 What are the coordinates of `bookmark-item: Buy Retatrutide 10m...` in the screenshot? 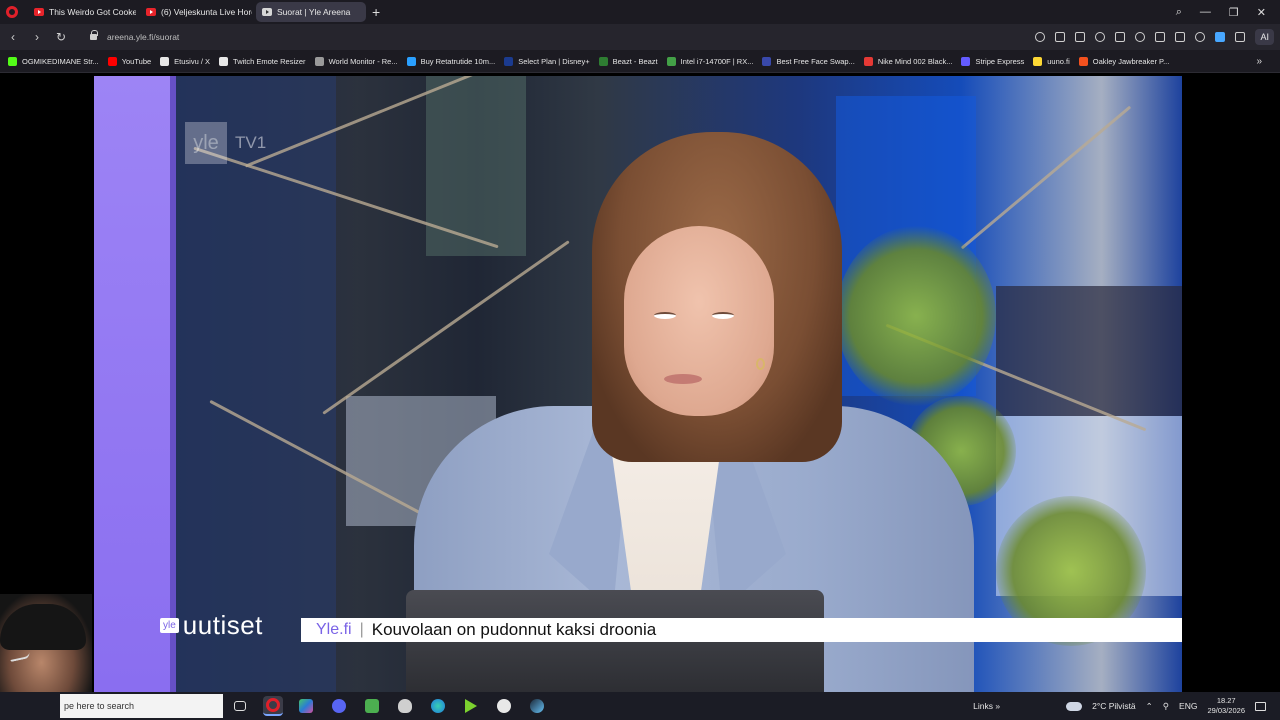 It's located at (451, 61).